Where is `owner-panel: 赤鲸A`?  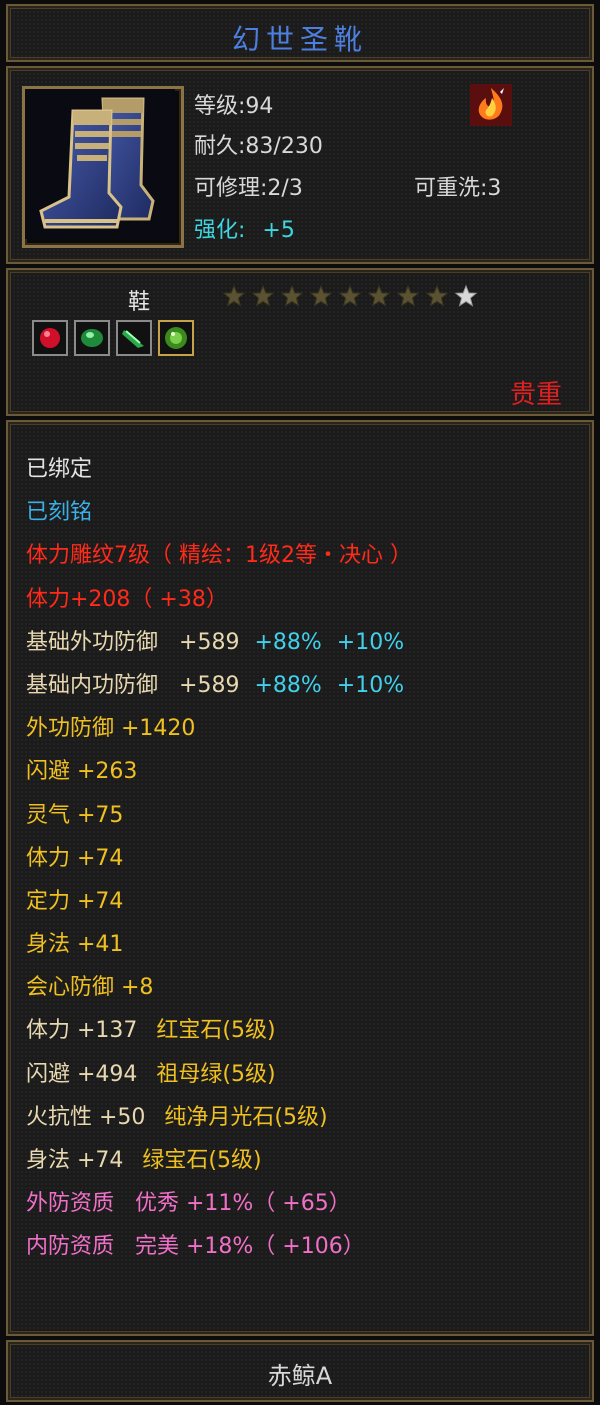 owner-panel: 赤鲸A is located at coordinates (300, 1371).